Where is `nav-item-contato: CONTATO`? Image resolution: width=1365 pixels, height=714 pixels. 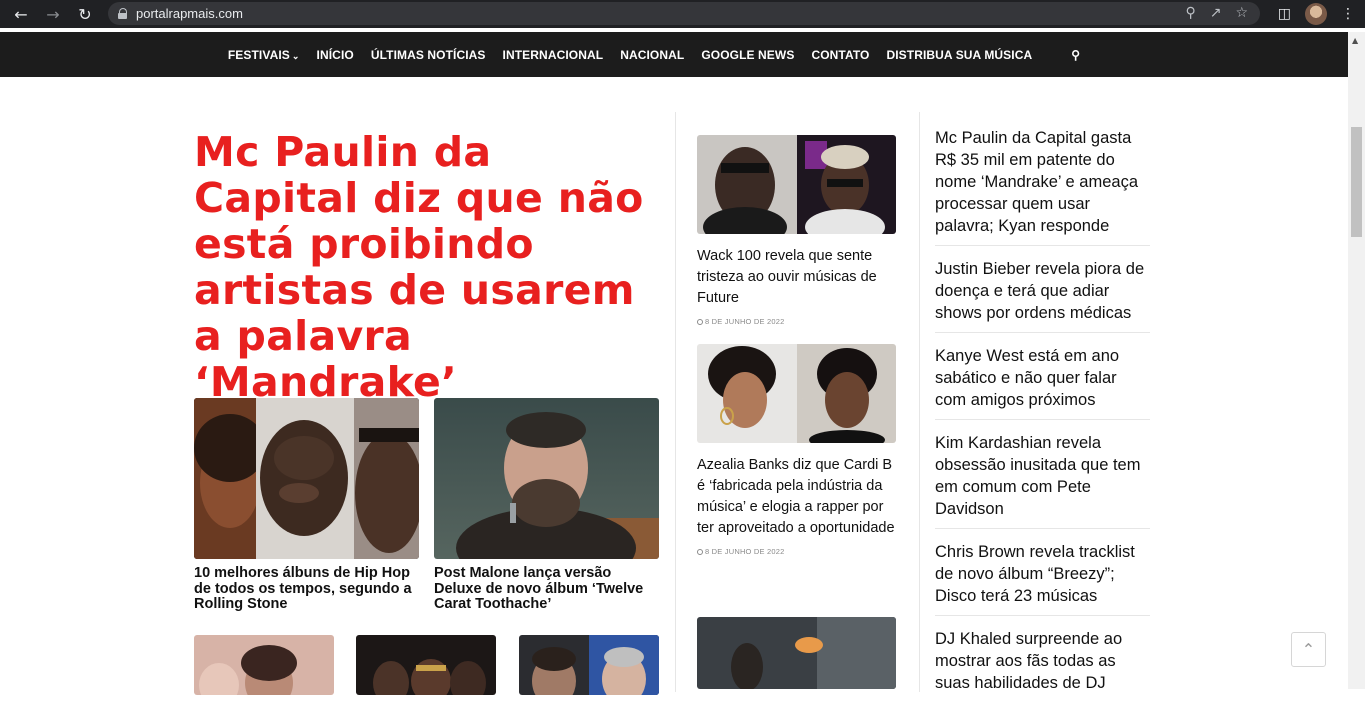
nav-item-contato: CONTATO is located at coordinates (840, 55).